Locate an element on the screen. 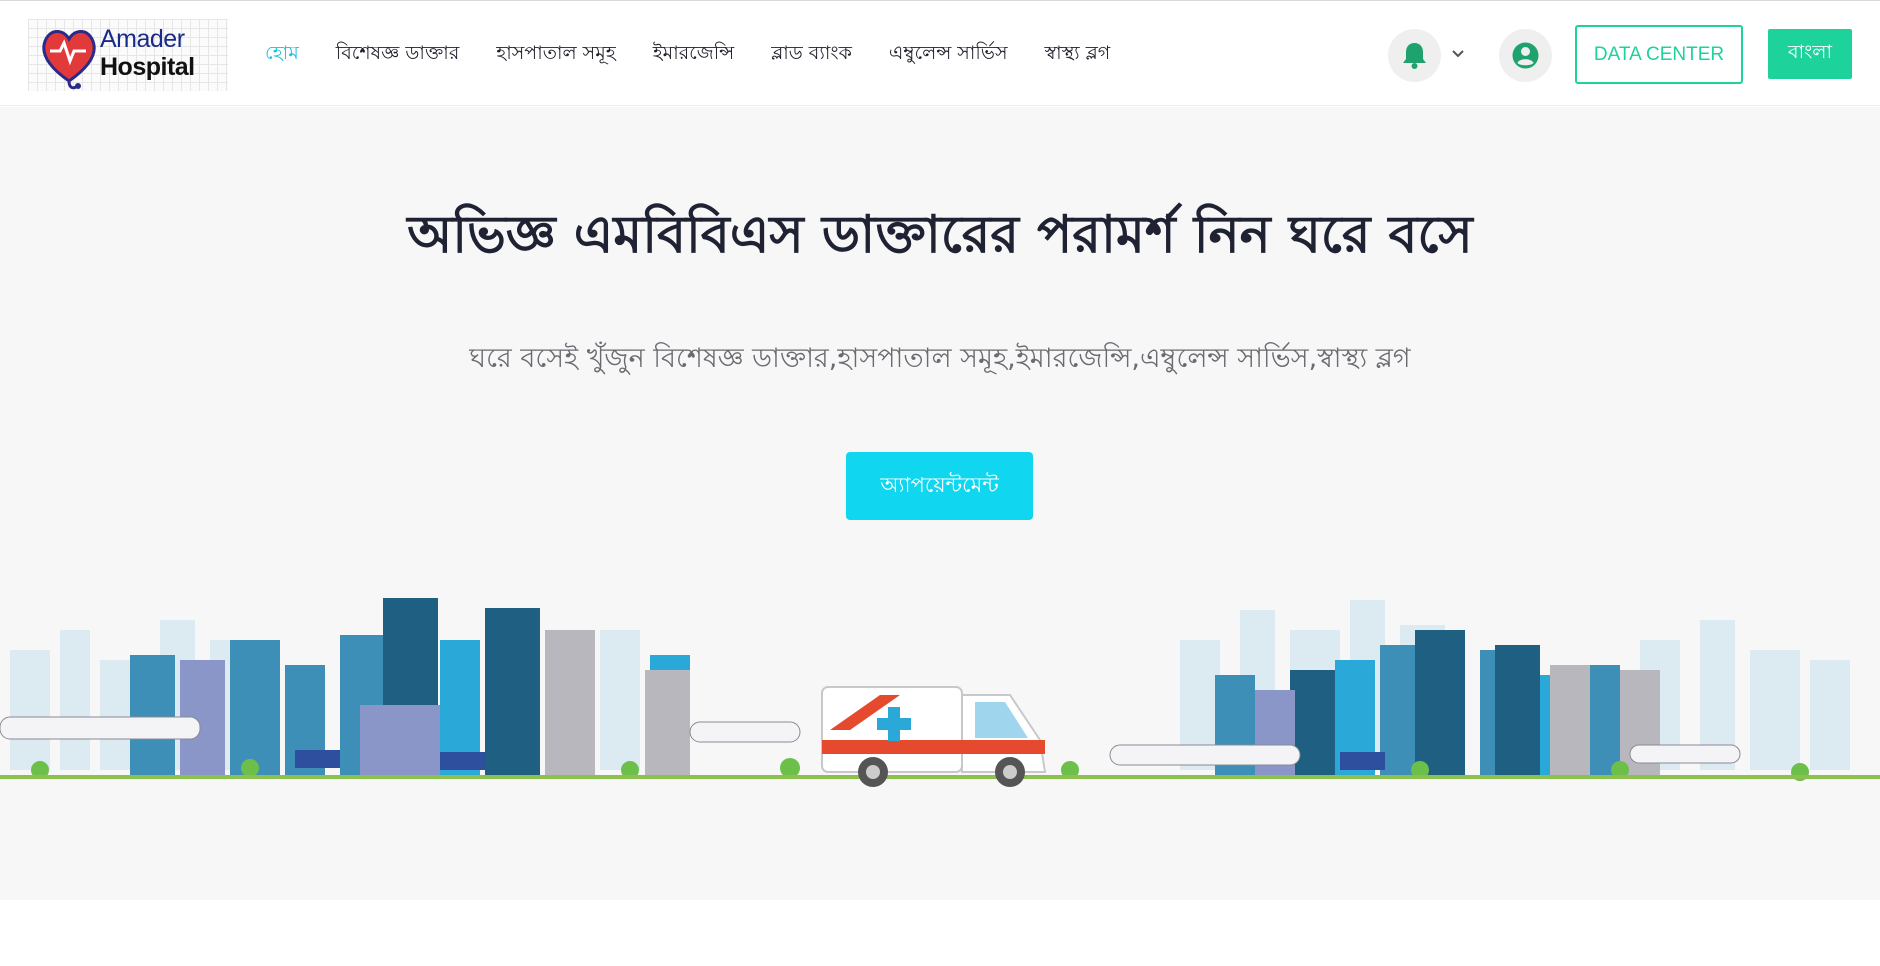 The height and width of the screenshot is (966, 1880). appointment-button: অ্যাপয়েন্টমেন্ট is located at coordinates (939, 486).